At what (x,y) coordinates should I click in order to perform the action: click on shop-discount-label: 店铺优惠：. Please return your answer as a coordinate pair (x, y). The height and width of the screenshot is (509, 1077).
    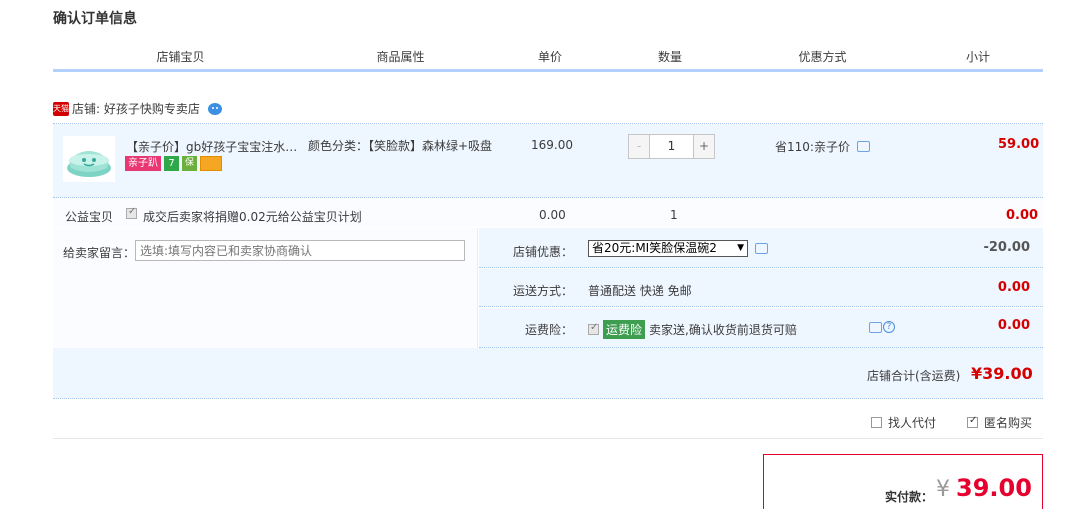
    Looking at the image, I should click on (542, 252).